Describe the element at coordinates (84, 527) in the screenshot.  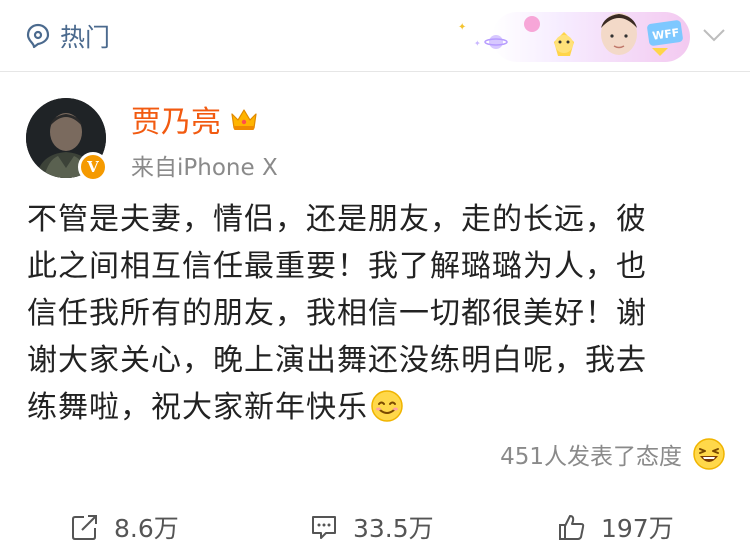
I see `share-icon` at that location.